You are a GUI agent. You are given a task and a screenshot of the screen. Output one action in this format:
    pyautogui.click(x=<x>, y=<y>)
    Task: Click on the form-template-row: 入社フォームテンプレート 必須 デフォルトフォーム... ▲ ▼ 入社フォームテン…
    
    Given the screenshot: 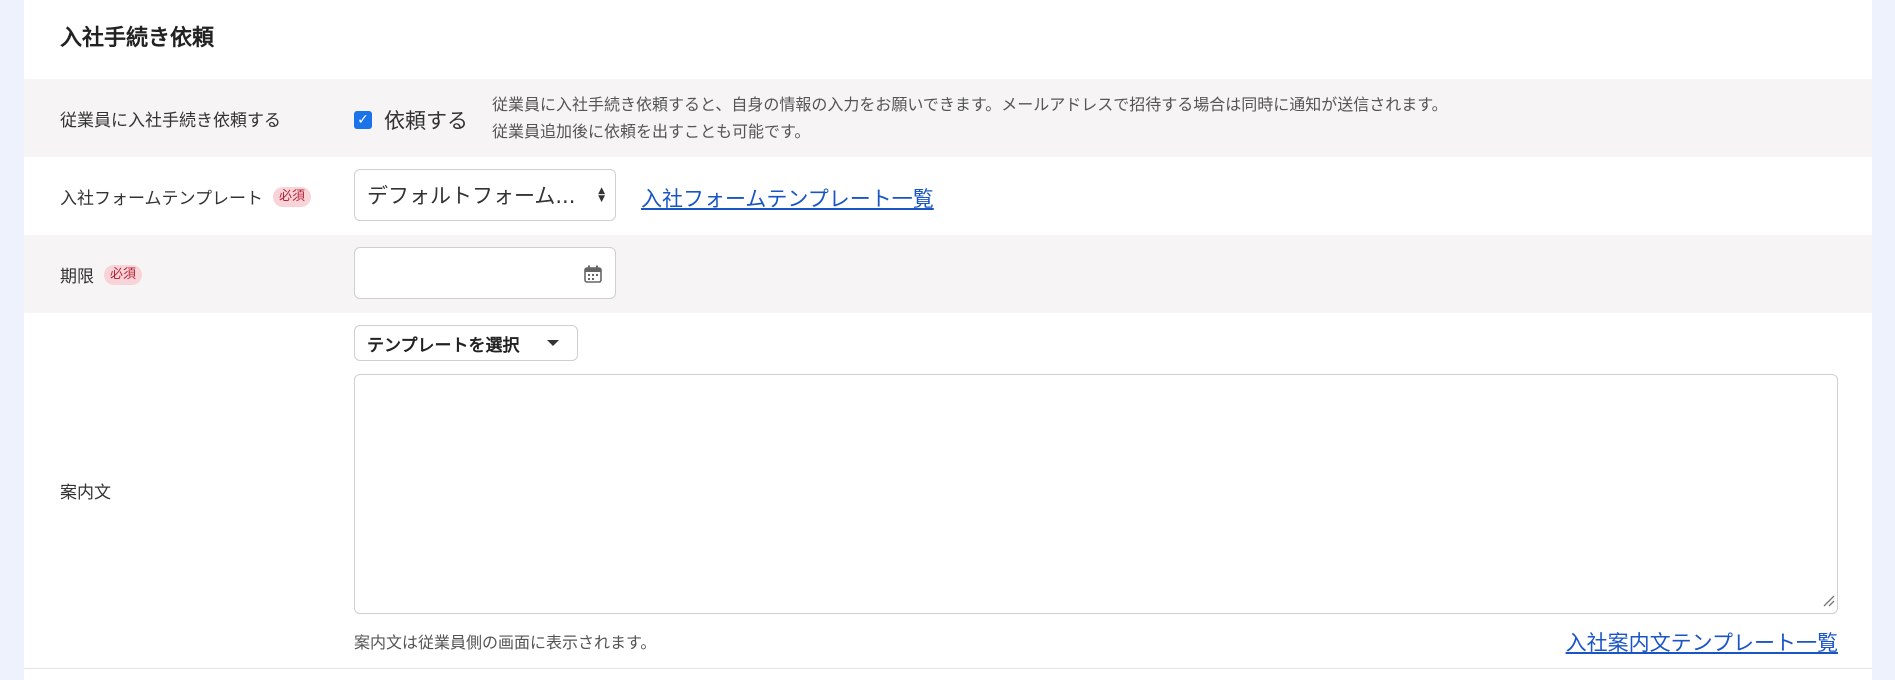 What is the action you would take?
    pyautogui.click(x=948, y=196)
    